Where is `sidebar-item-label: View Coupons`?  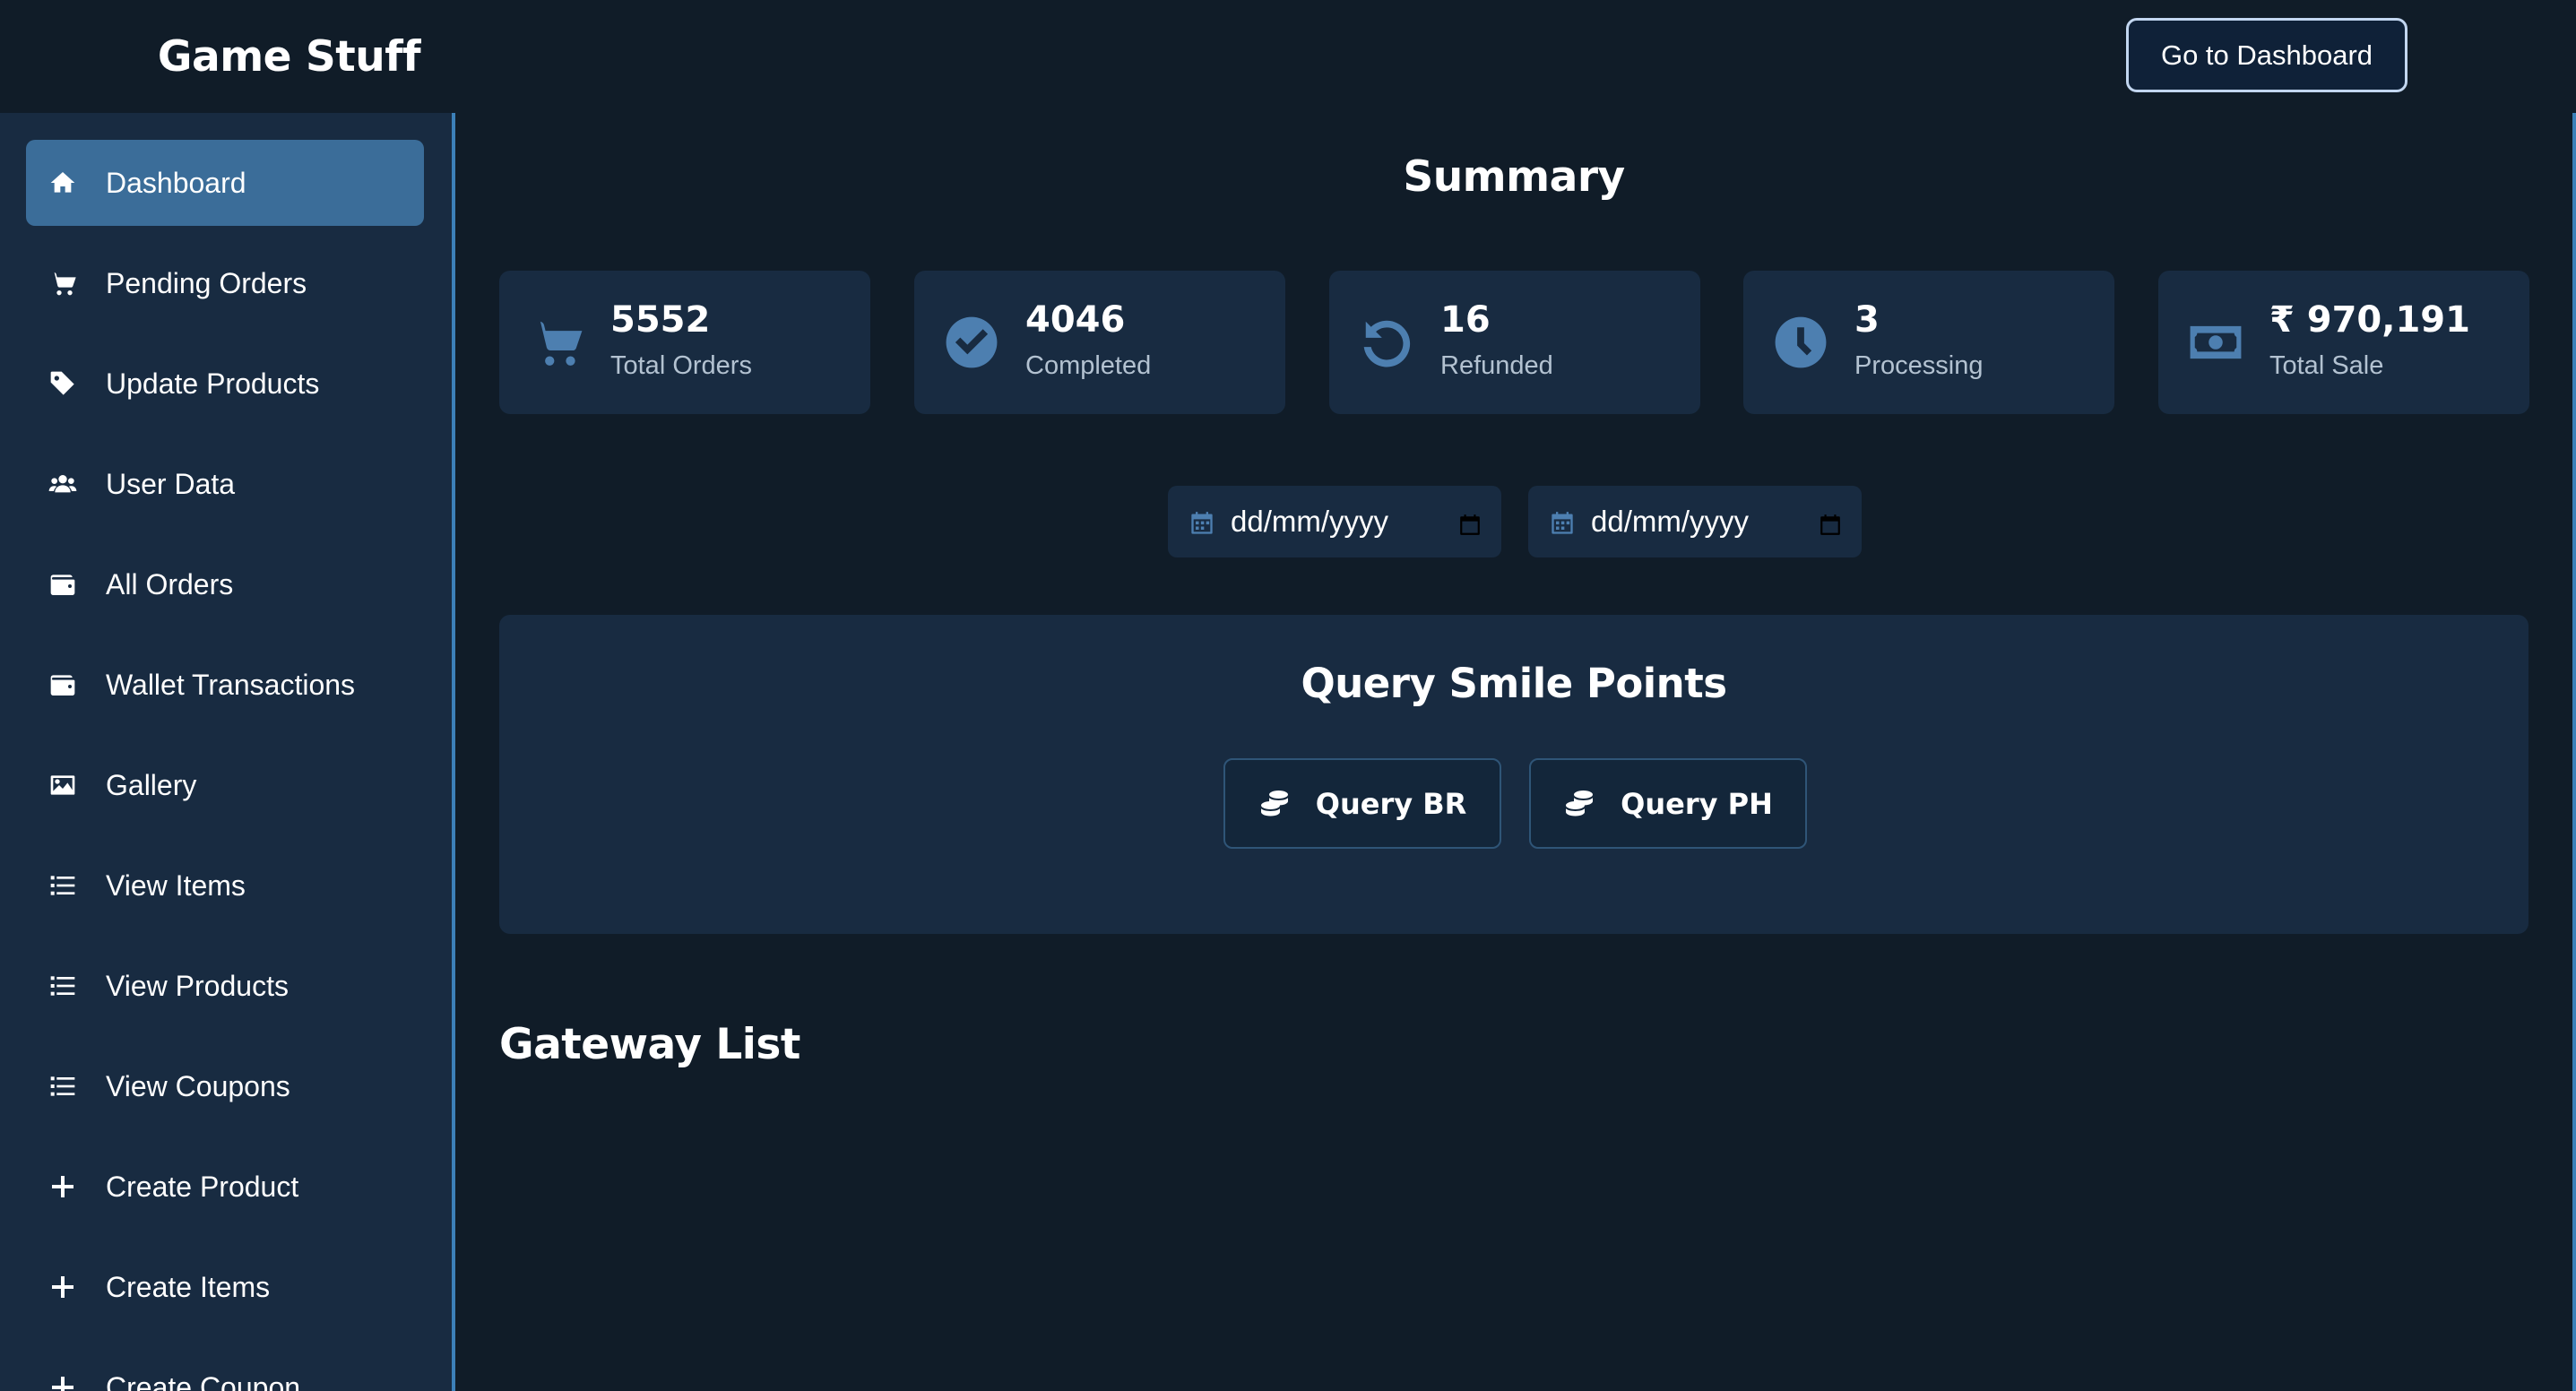 sidebar-item-label: View Coupons is located at coordinates (198, 1085).